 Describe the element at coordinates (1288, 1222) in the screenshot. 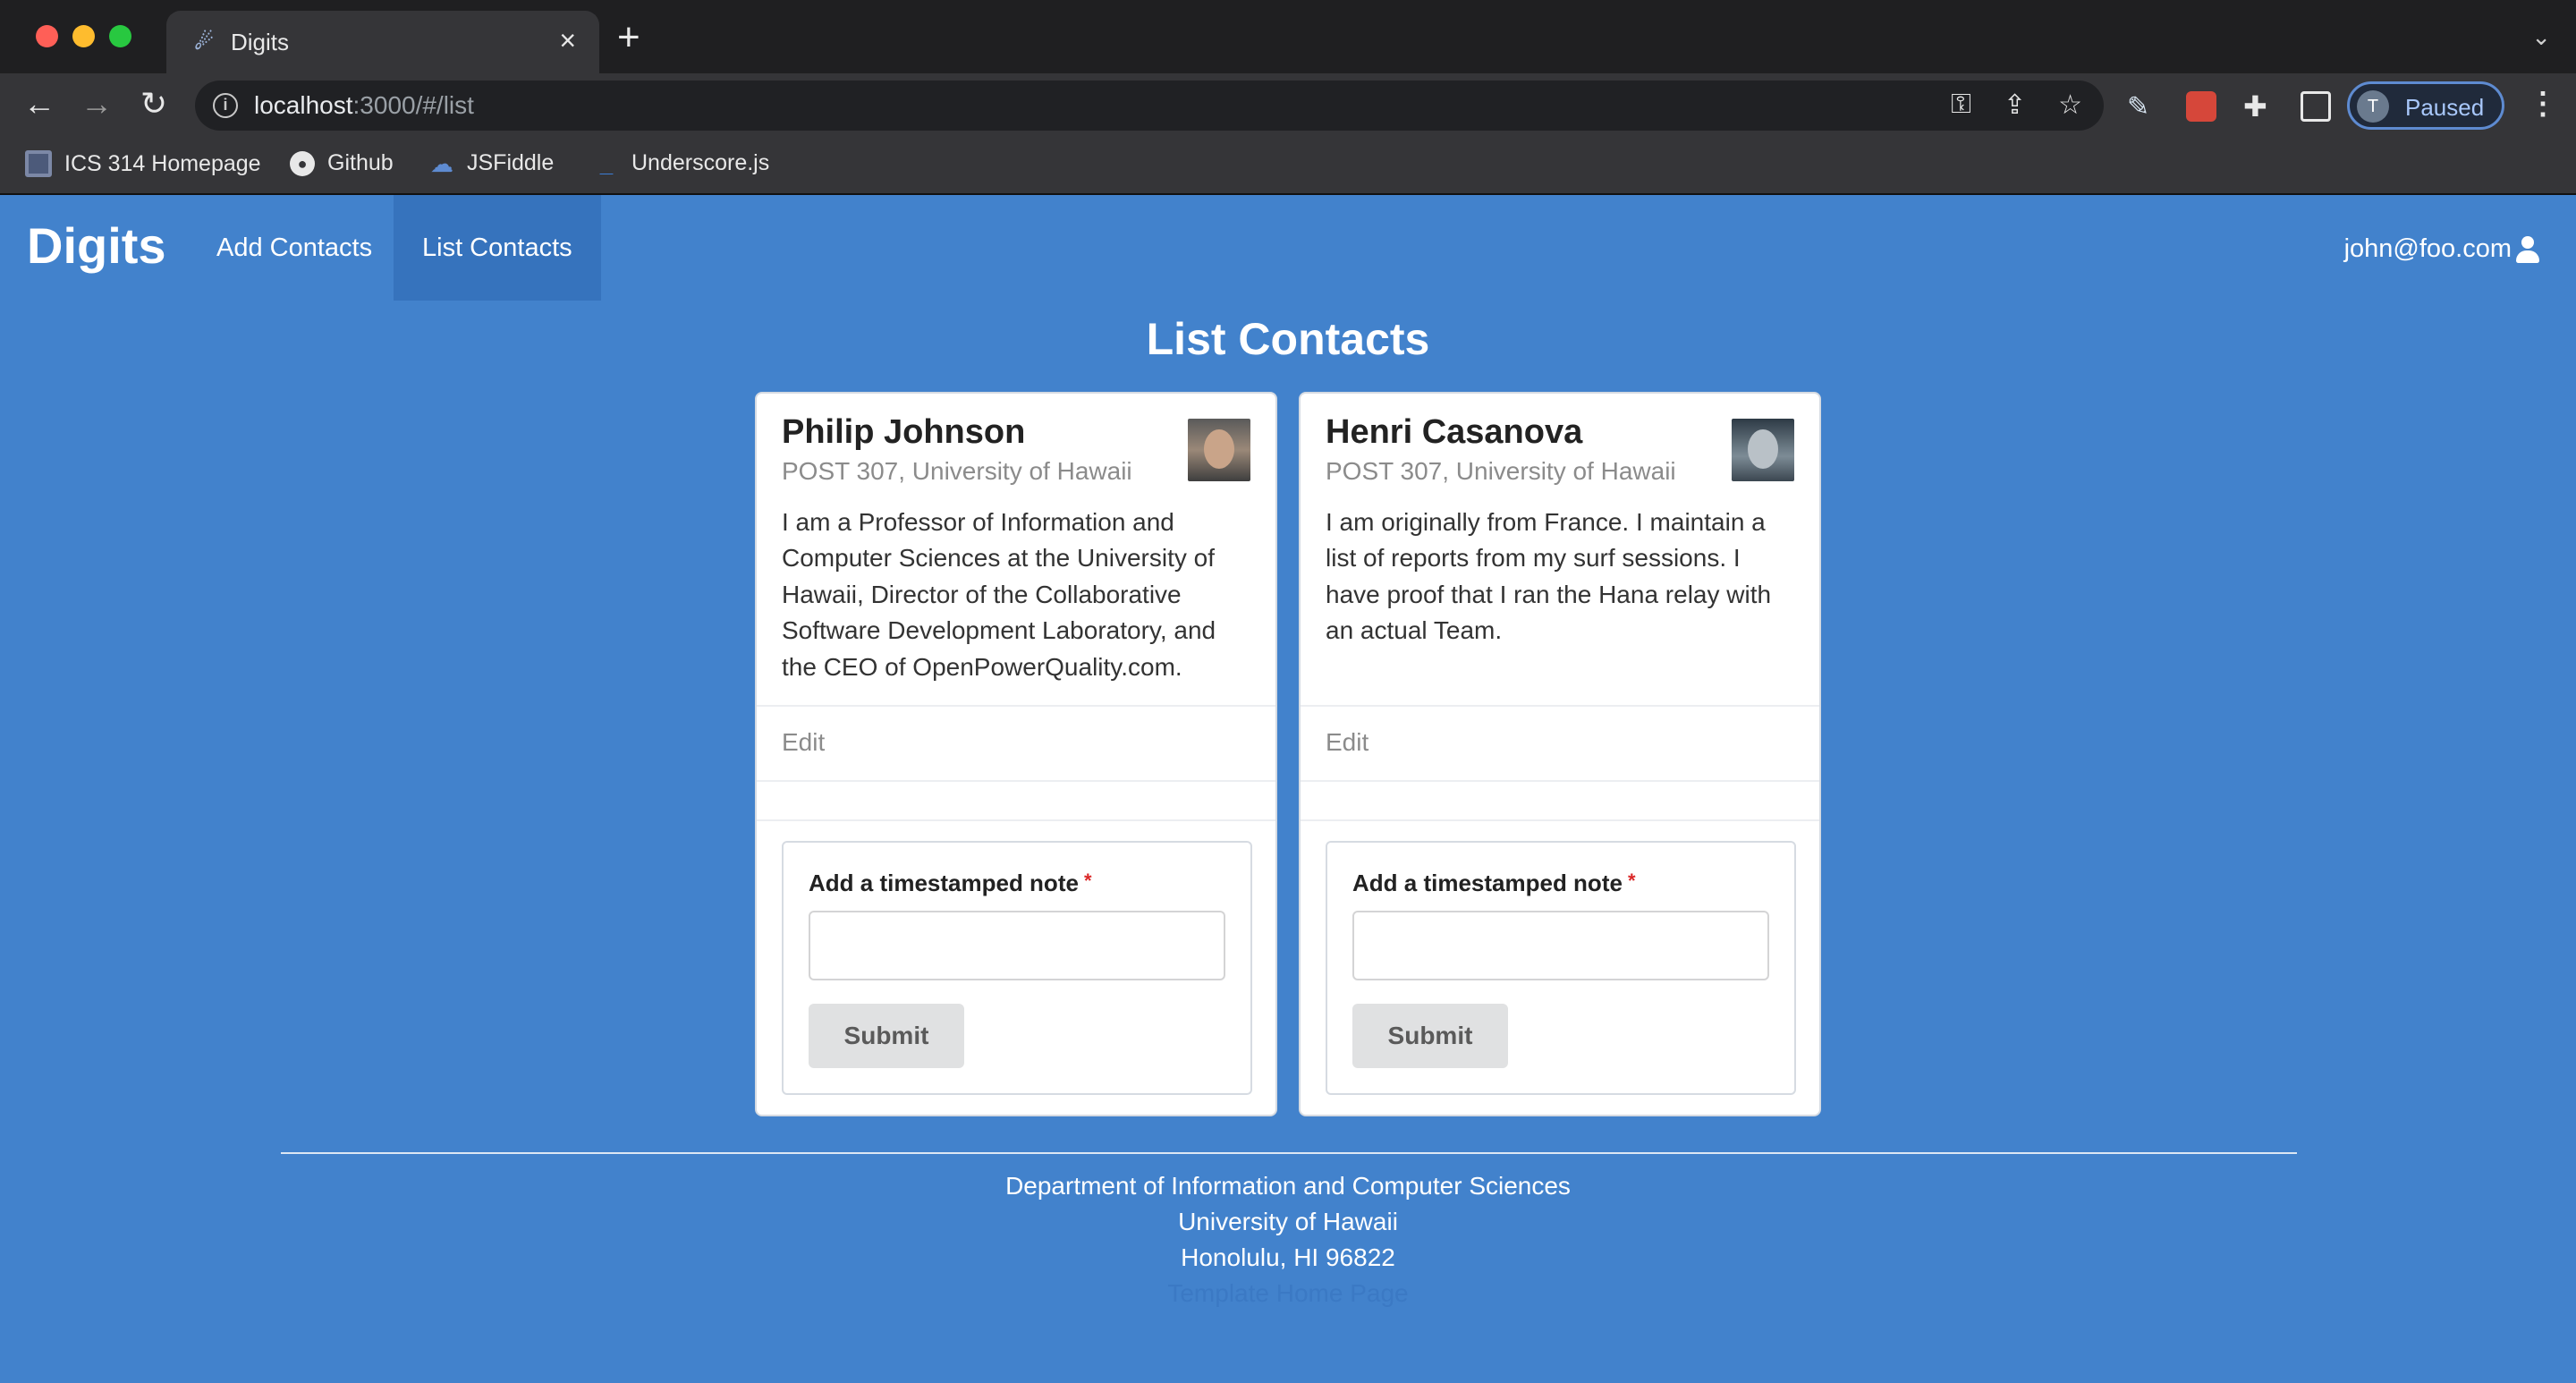

I see `footer-university: University of Hawaii` at that location.